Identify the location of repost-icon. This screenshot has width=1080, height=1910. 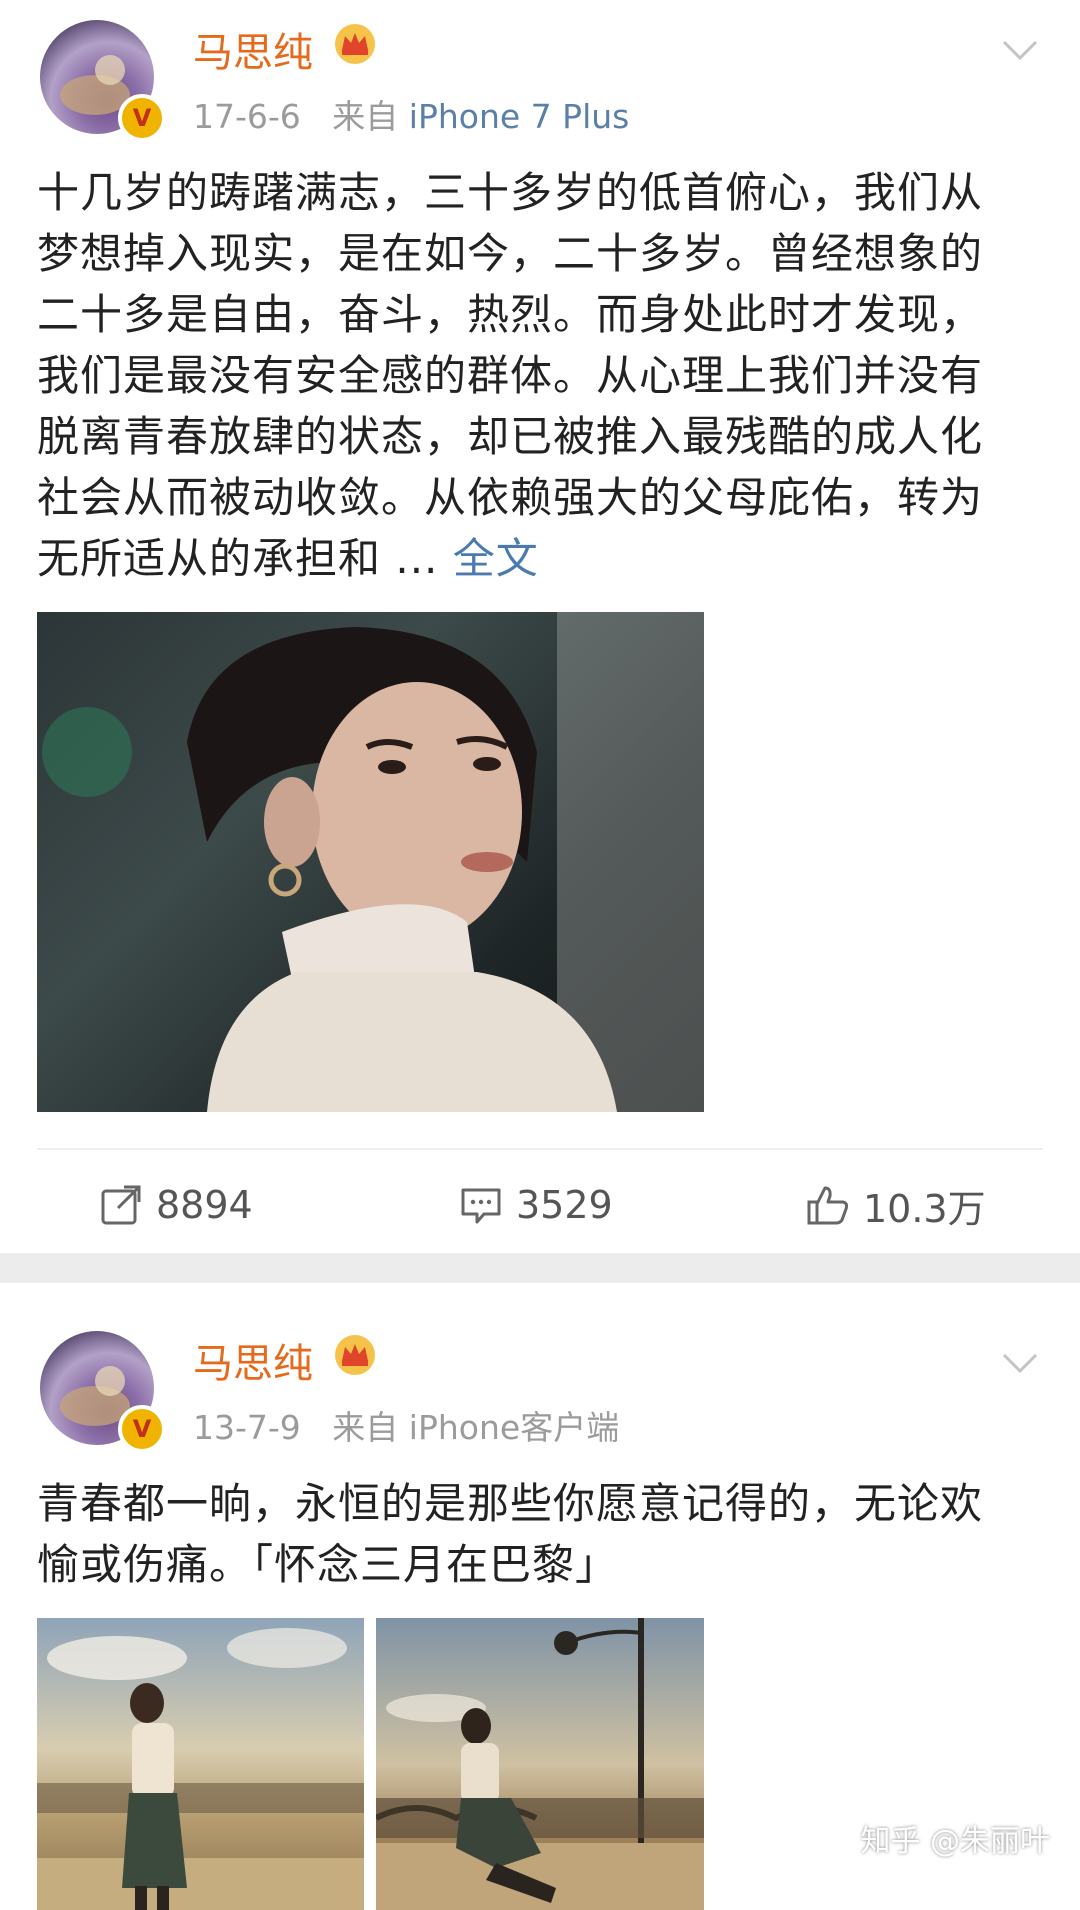
(121, 1205).